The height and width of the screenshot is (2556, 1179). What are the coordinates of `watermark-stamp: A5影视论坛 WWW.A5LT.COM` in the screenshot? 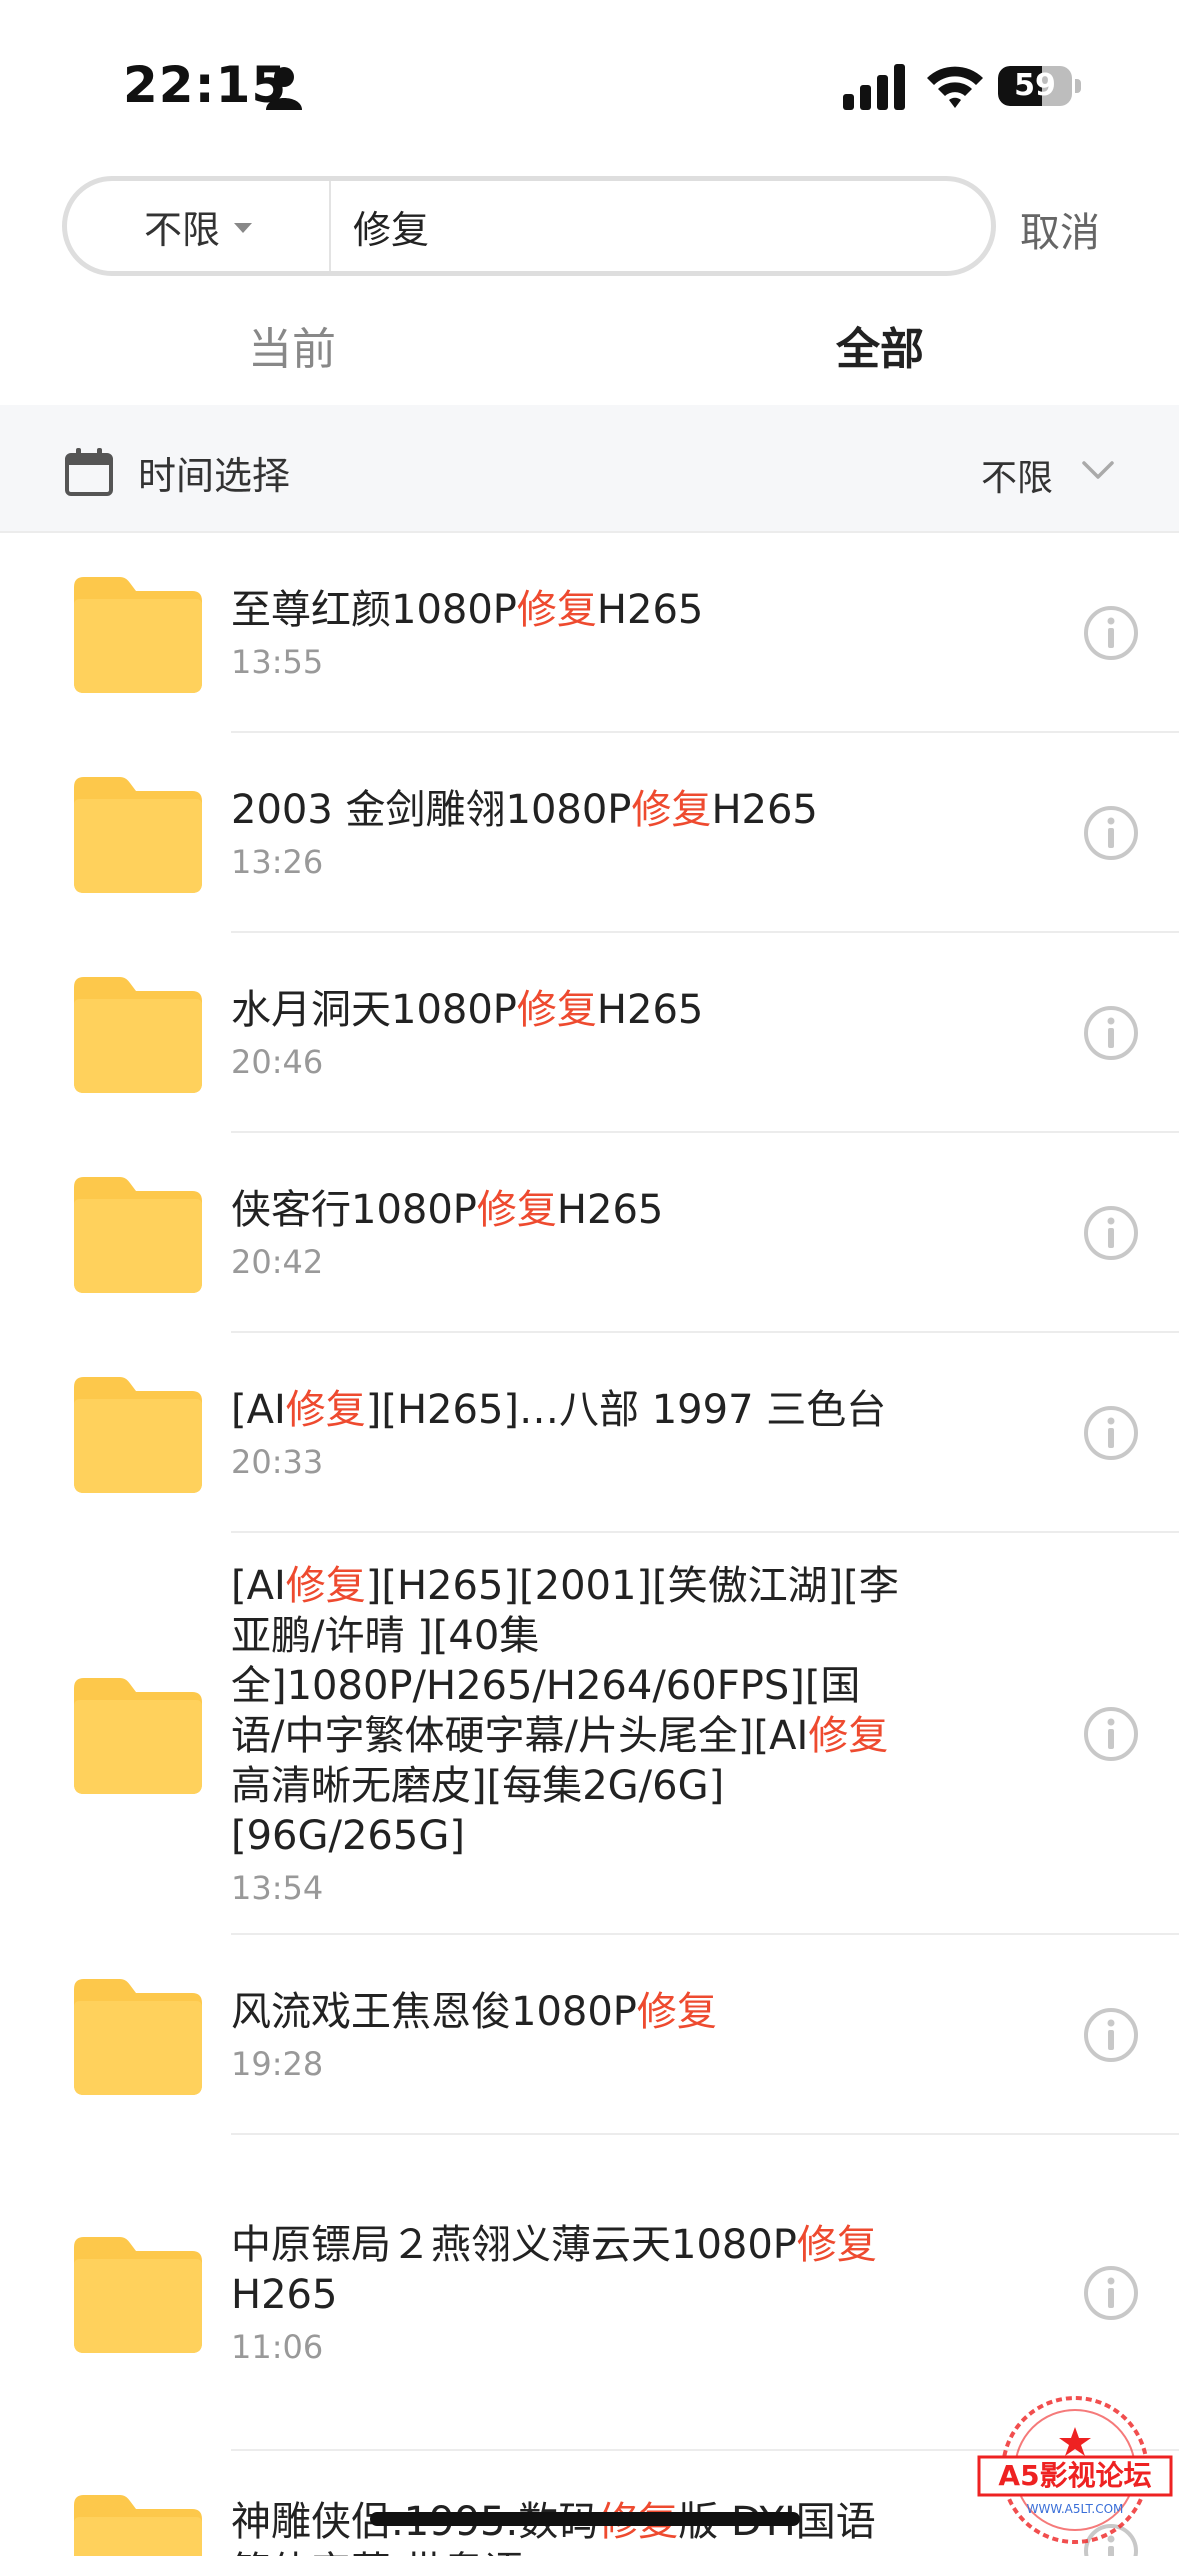 It's located at (1075, 2470).